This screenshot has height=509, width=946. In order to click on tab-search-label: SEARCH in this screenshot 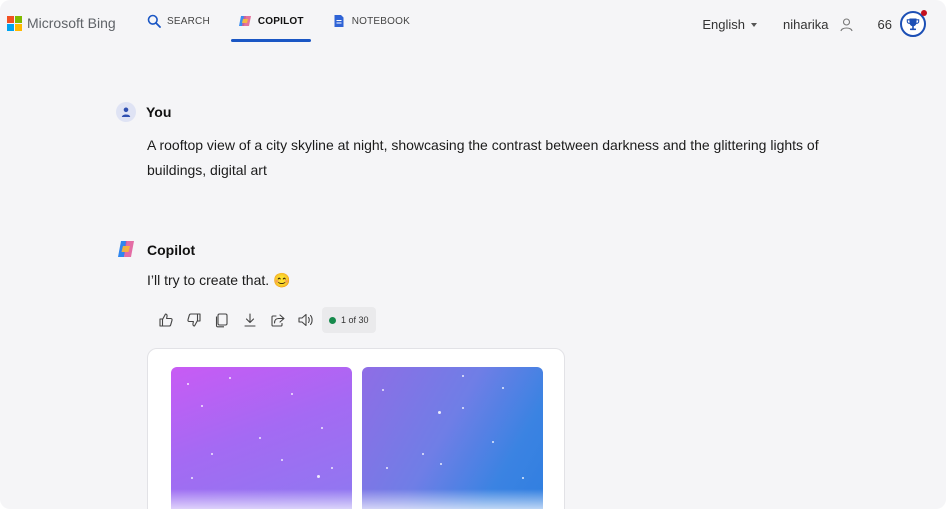, I will do `click(188, 21)`.